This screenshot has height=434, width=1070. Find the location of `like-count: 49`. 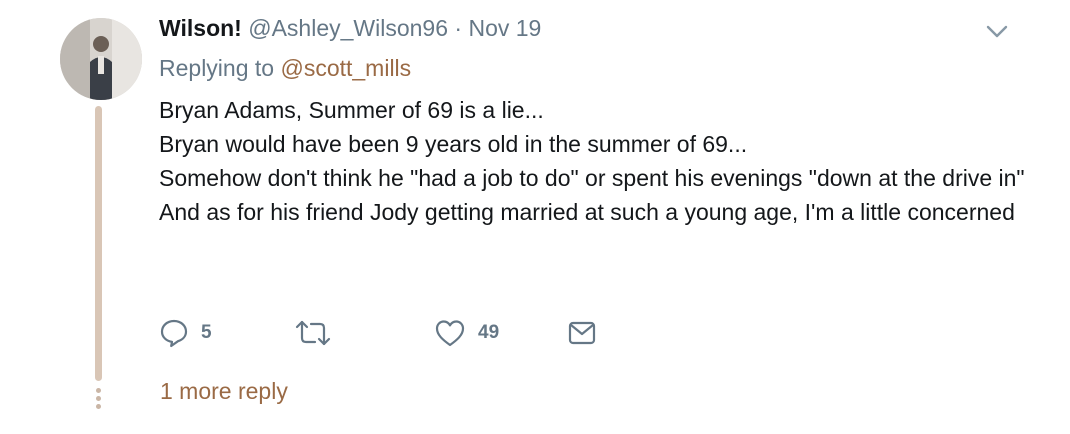

like-count: 49 is located at coordinates (489, 332).